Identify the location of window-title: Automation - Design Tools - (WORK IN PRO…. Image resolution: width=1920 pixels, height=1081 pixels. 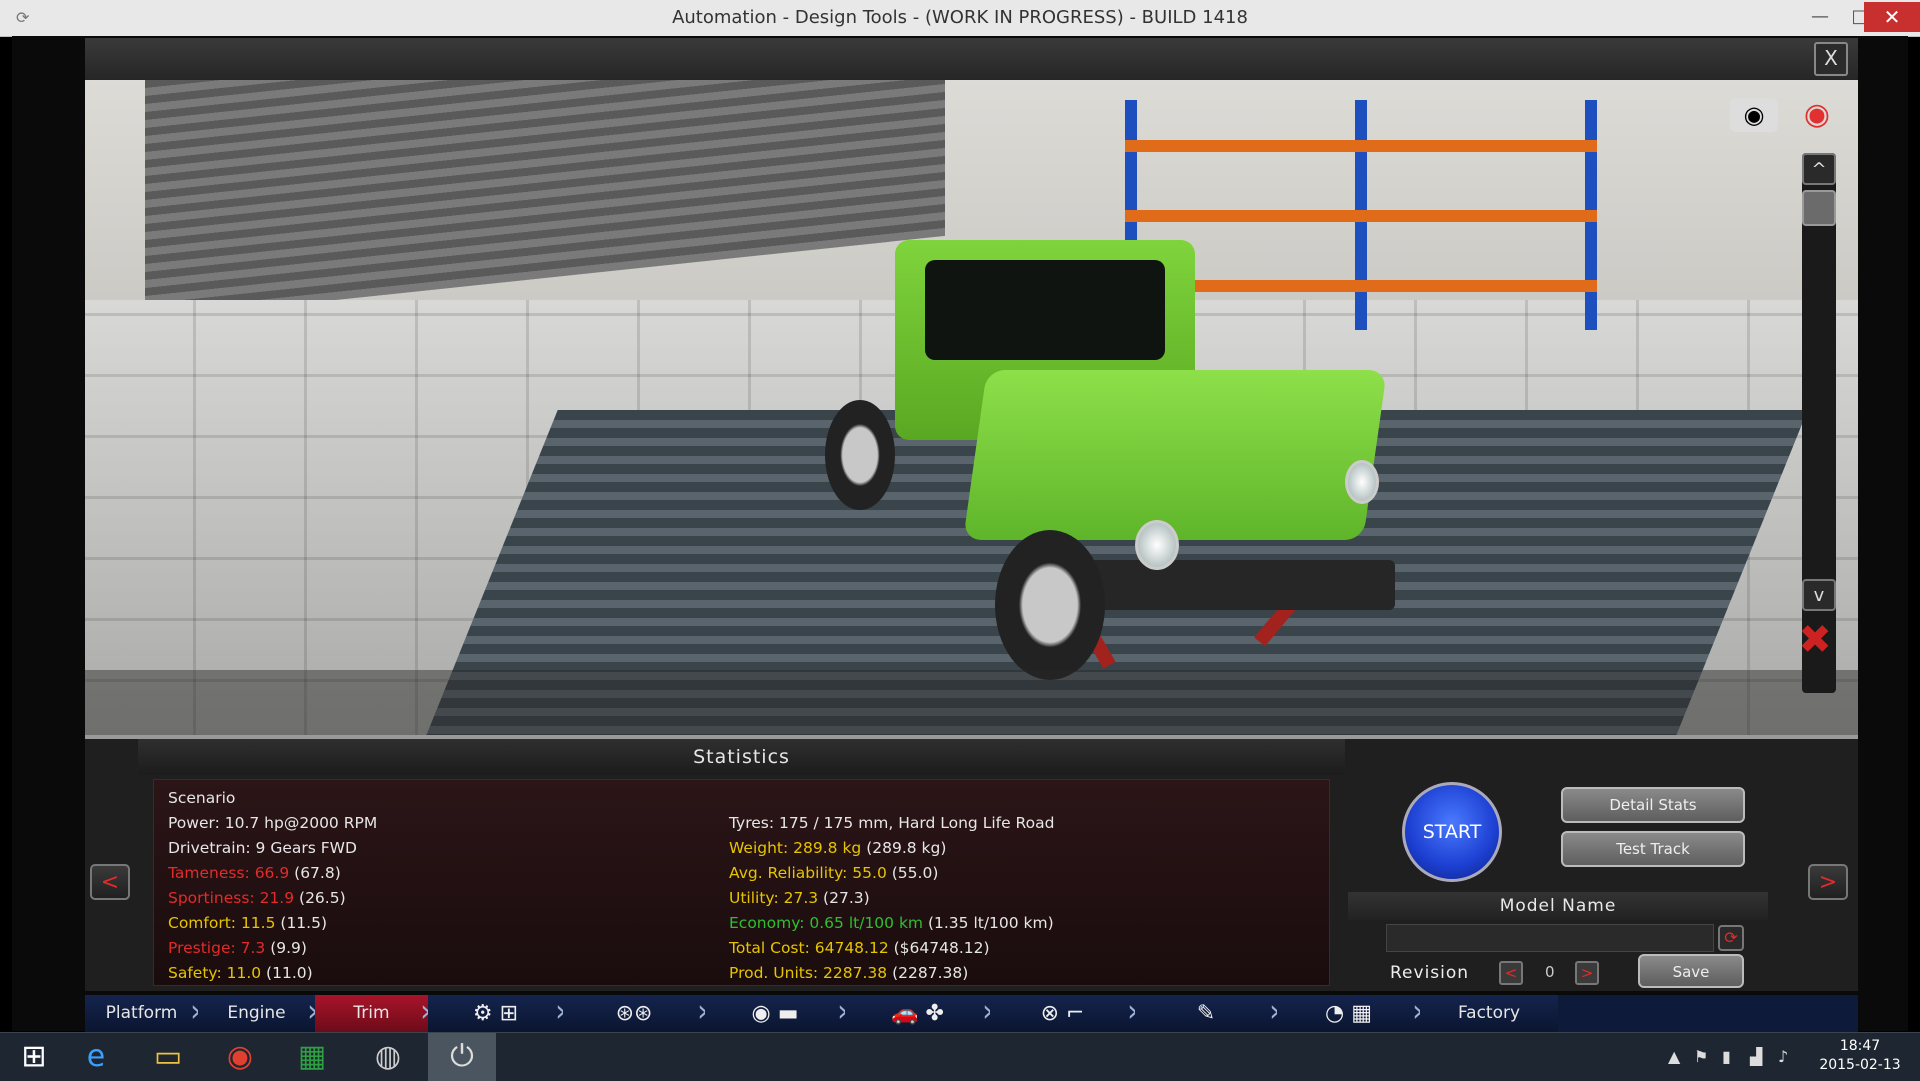
(960, 17).